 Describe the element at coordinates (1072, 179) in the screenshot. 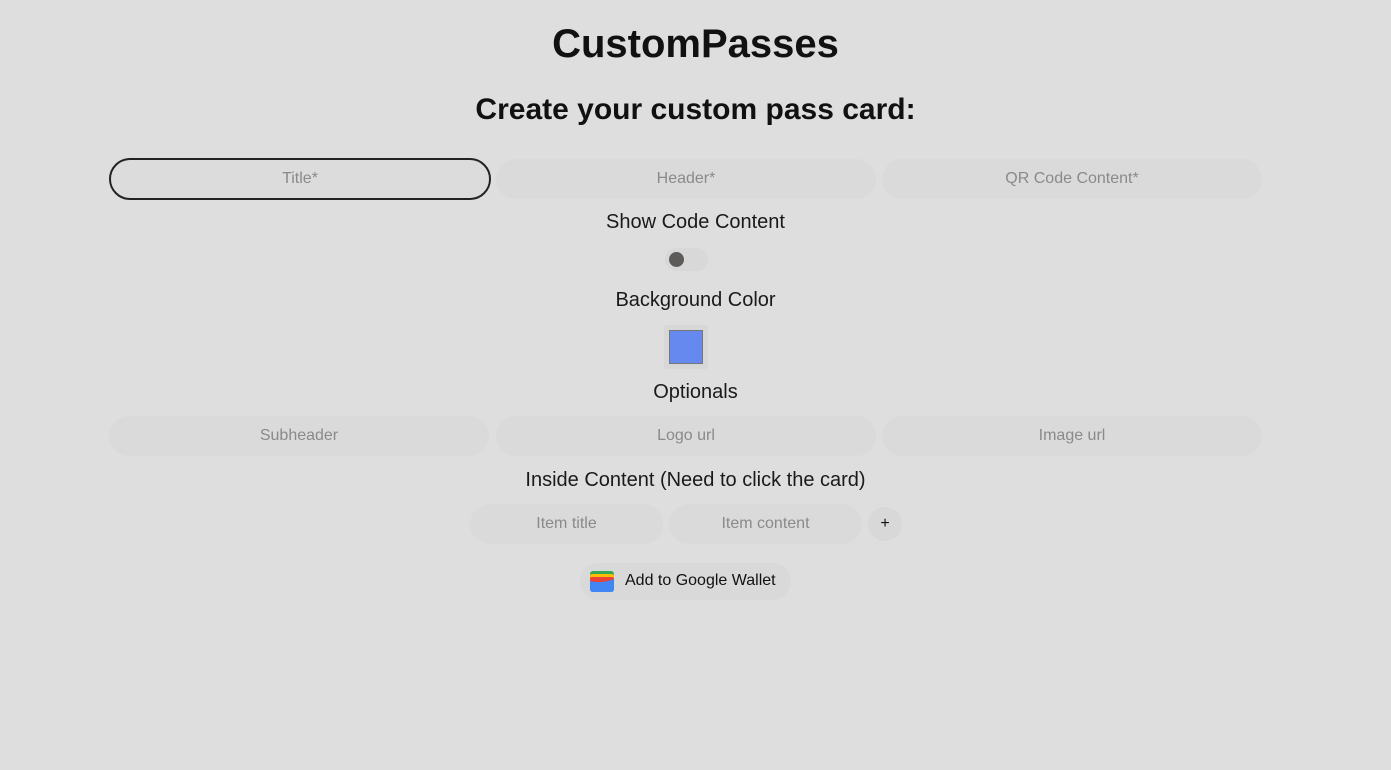

I see `qr-content-input` at that location.